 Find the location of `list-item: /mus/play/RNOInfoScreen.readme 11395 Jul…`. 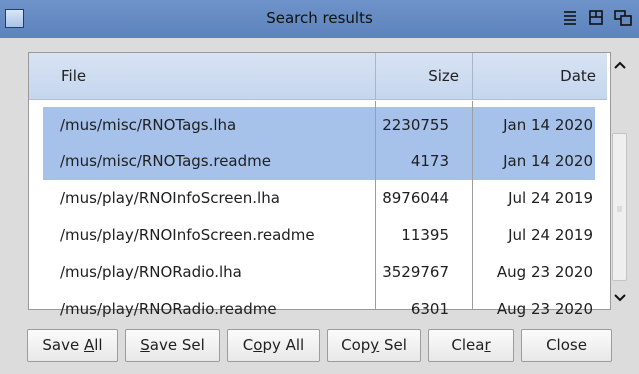

list-item: /mus/play/RNOInfoScreen.readme 11395 Jul… is located at coordinates (319, 235).